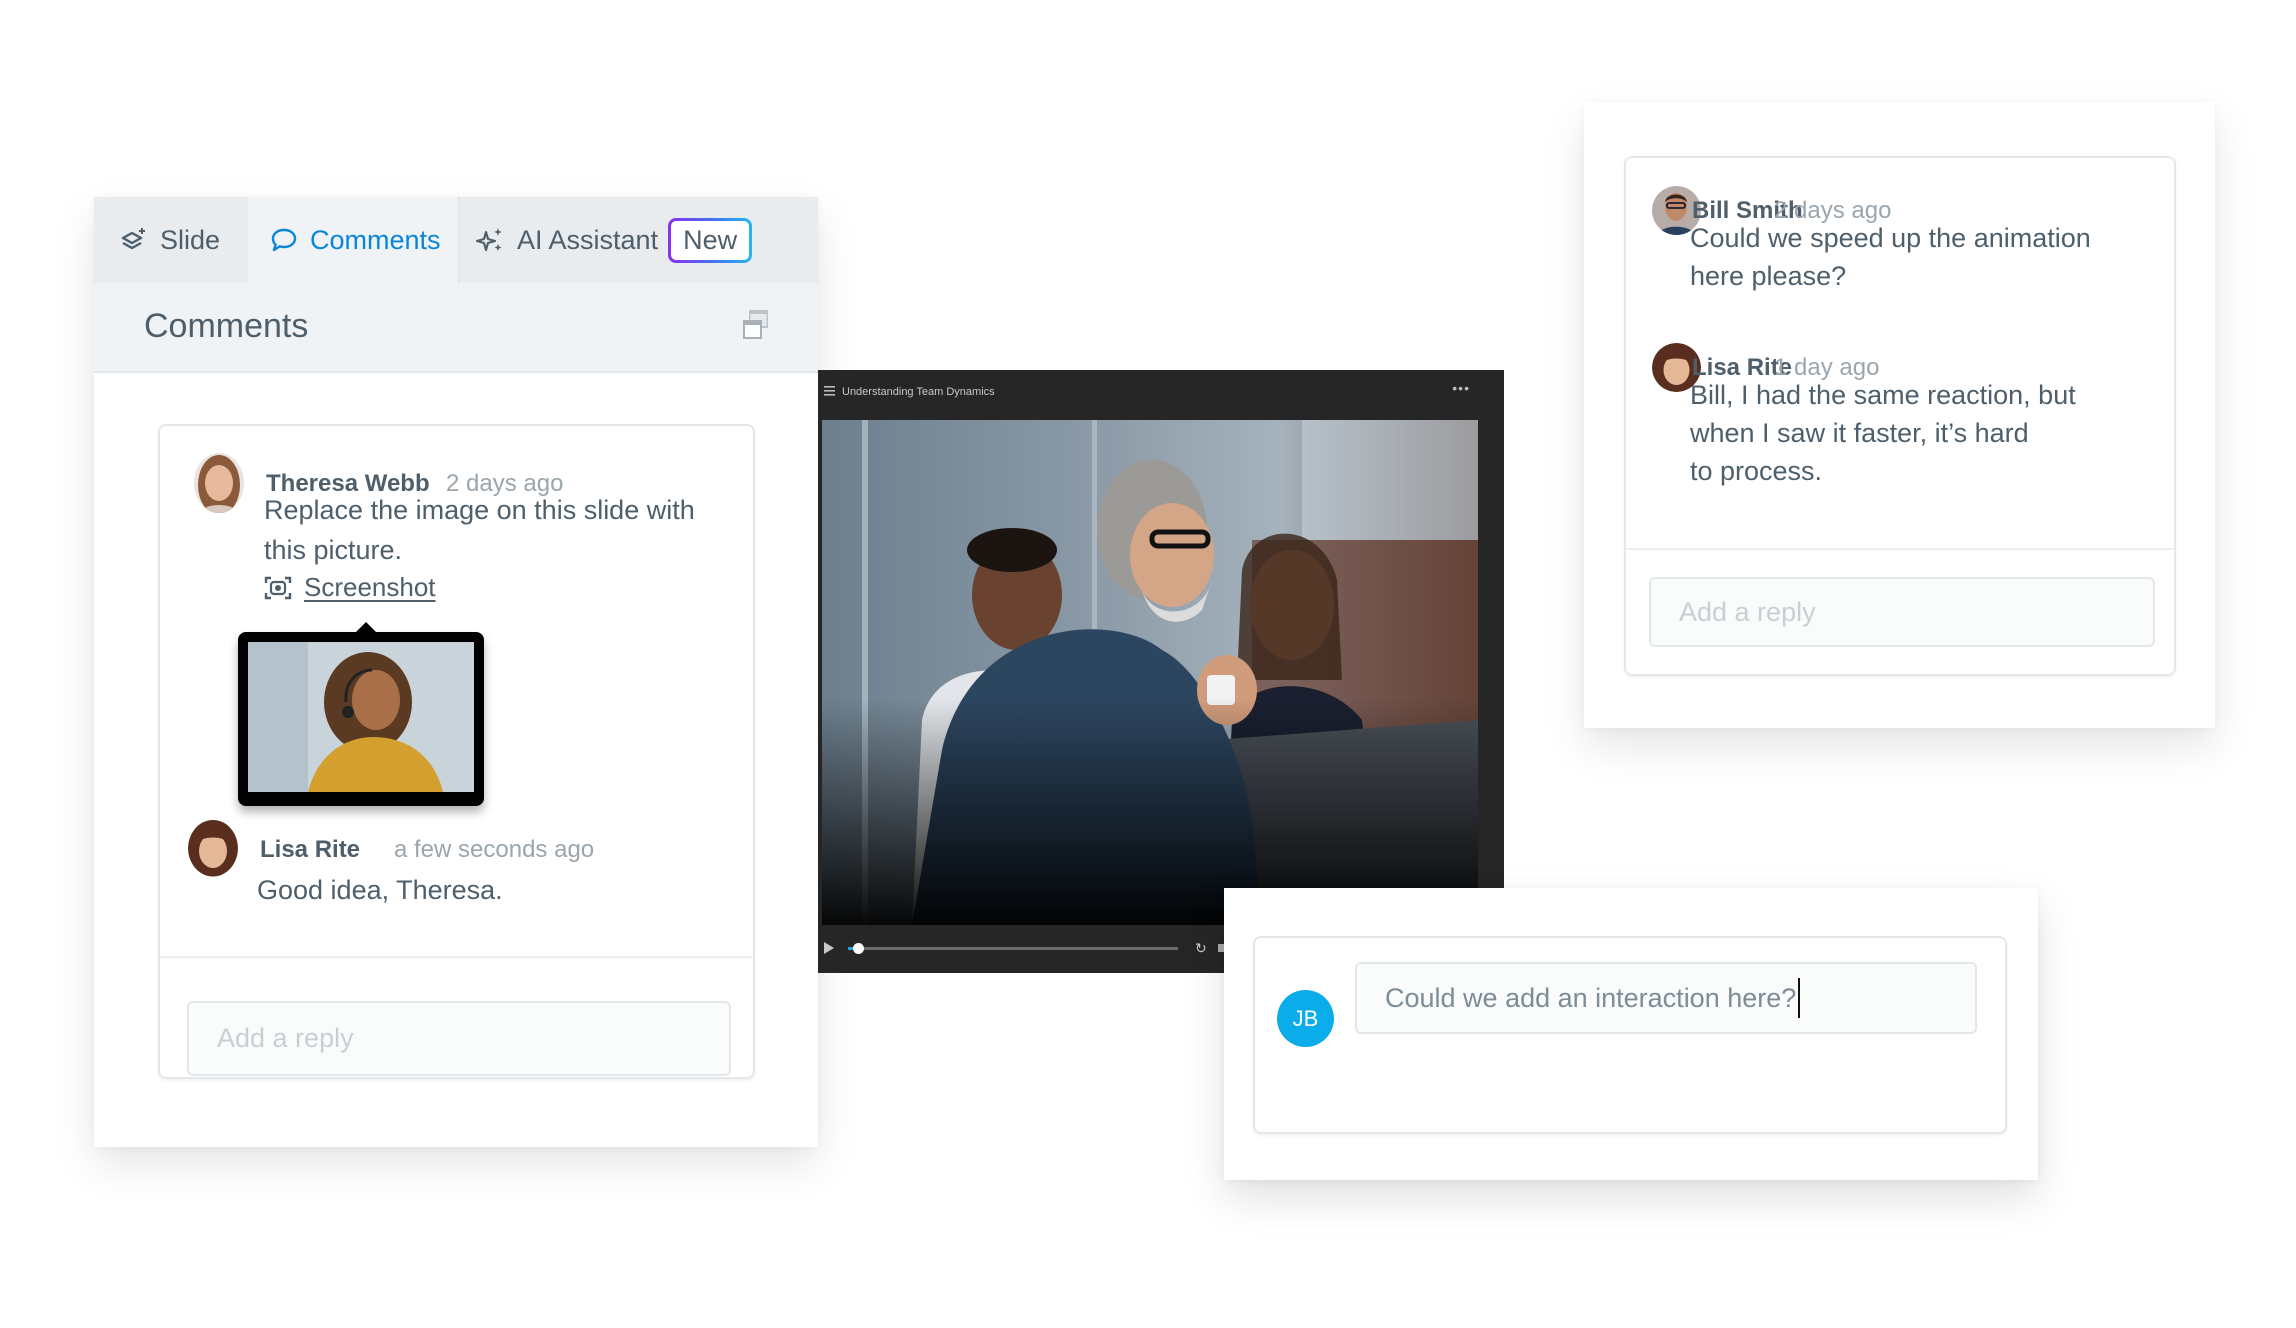 The width and height of the screenshot is (2296, 1328). What do you see at coordinates (1591, 997) in the screenshot?
I see `compose-input-text: Could we add an interaction here?` at bounding box center [1591, 997].